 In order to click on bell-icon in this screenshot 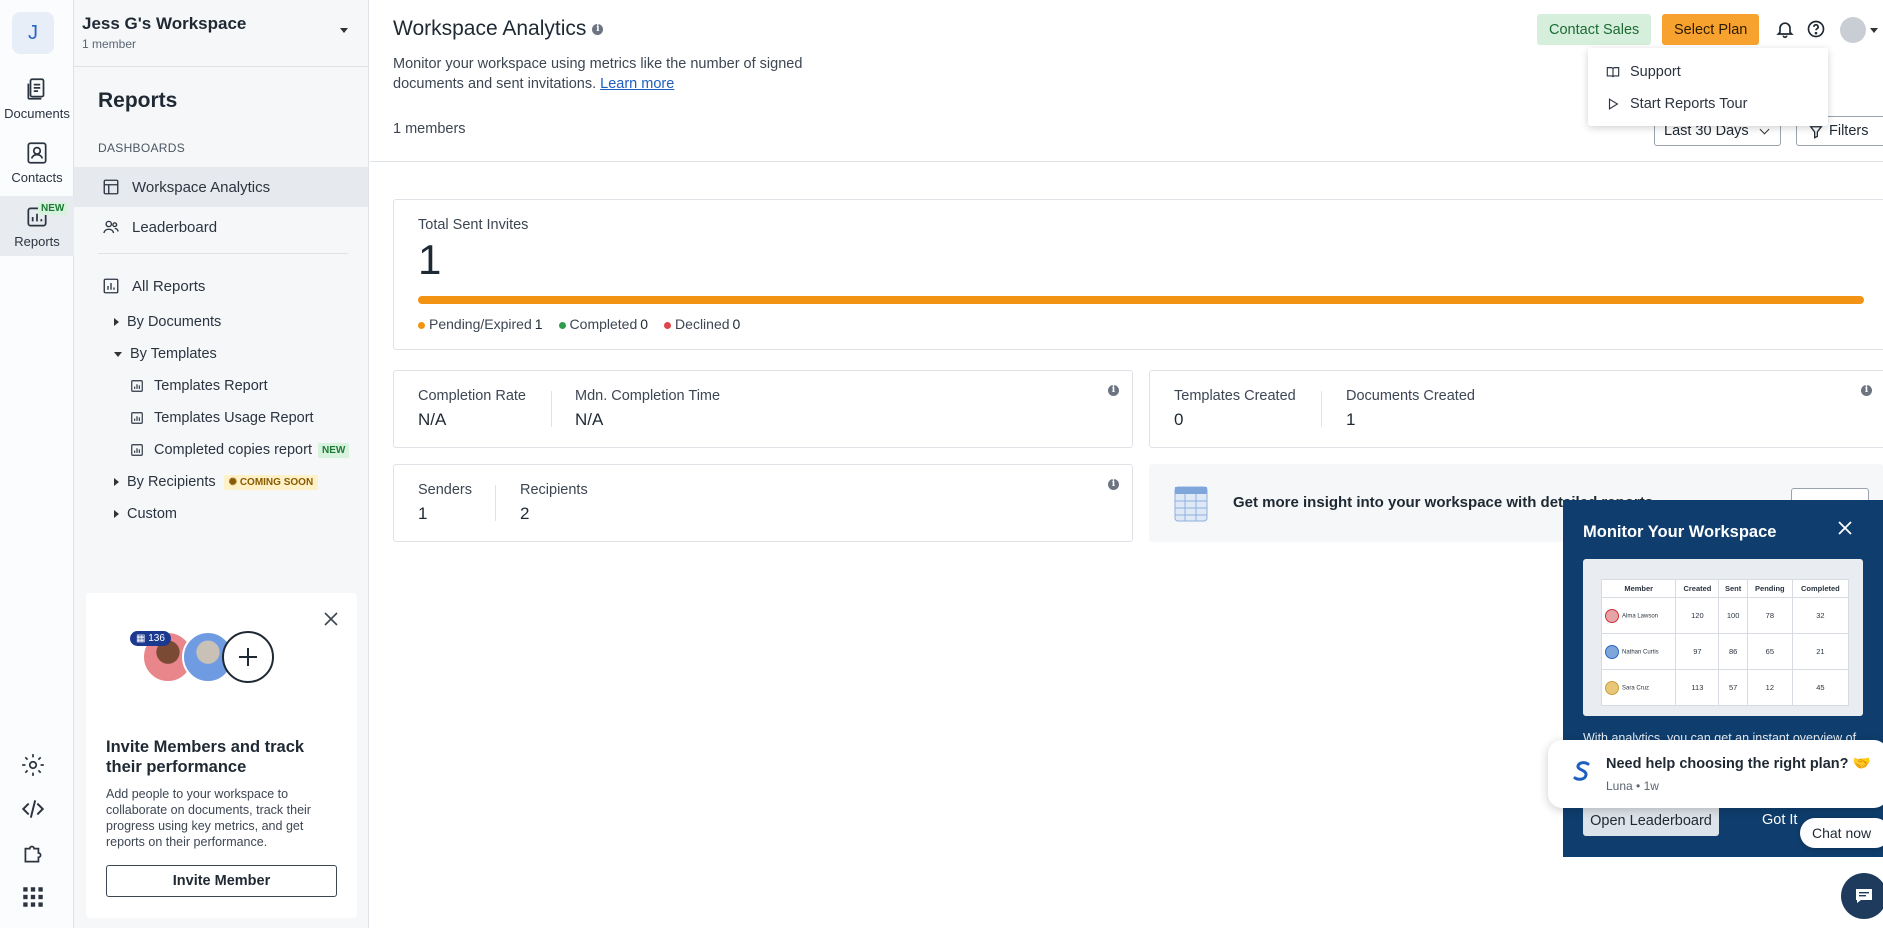, I will do `click(1785, 29)`.